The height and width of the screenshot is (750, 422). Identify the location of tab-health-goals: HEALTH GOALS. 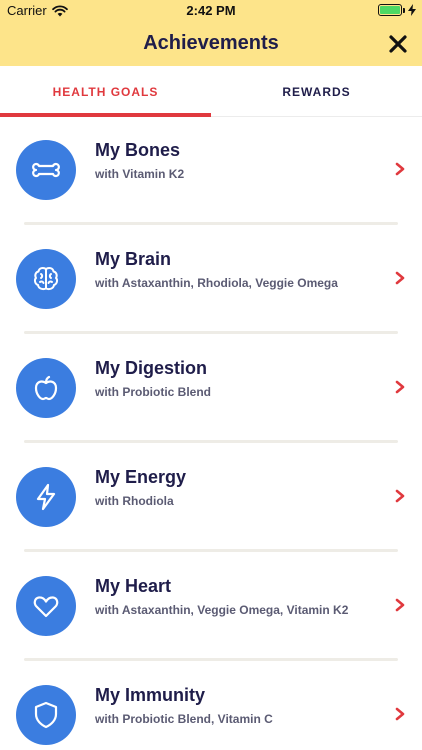
(105, 91).